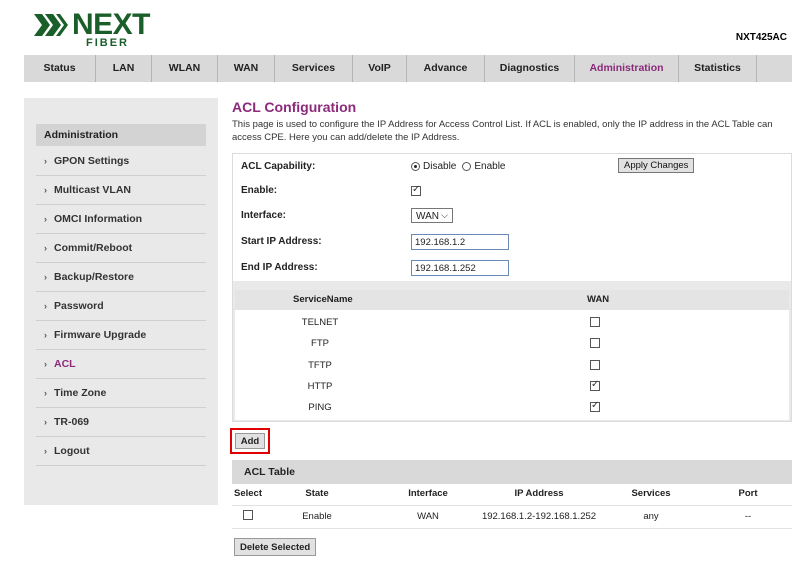 This screenshot has height=561, width=809. What do you see at coordinates (539, 516) in the screenshot?
I see `row-ip-address: 192.168.1.2-192.168.1.252` at bounding box center [539, 516].